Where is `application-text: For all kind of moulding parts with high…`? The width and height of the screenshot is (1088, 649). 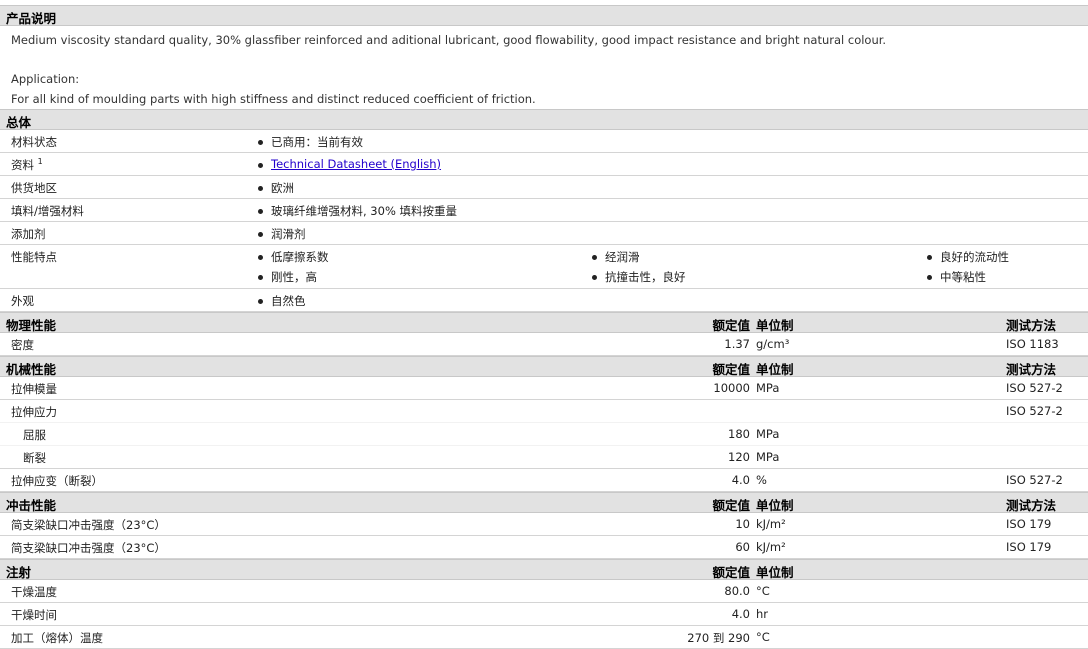 application-text: For all kind of moulding parts with high… is located at coordinates (273, 99).